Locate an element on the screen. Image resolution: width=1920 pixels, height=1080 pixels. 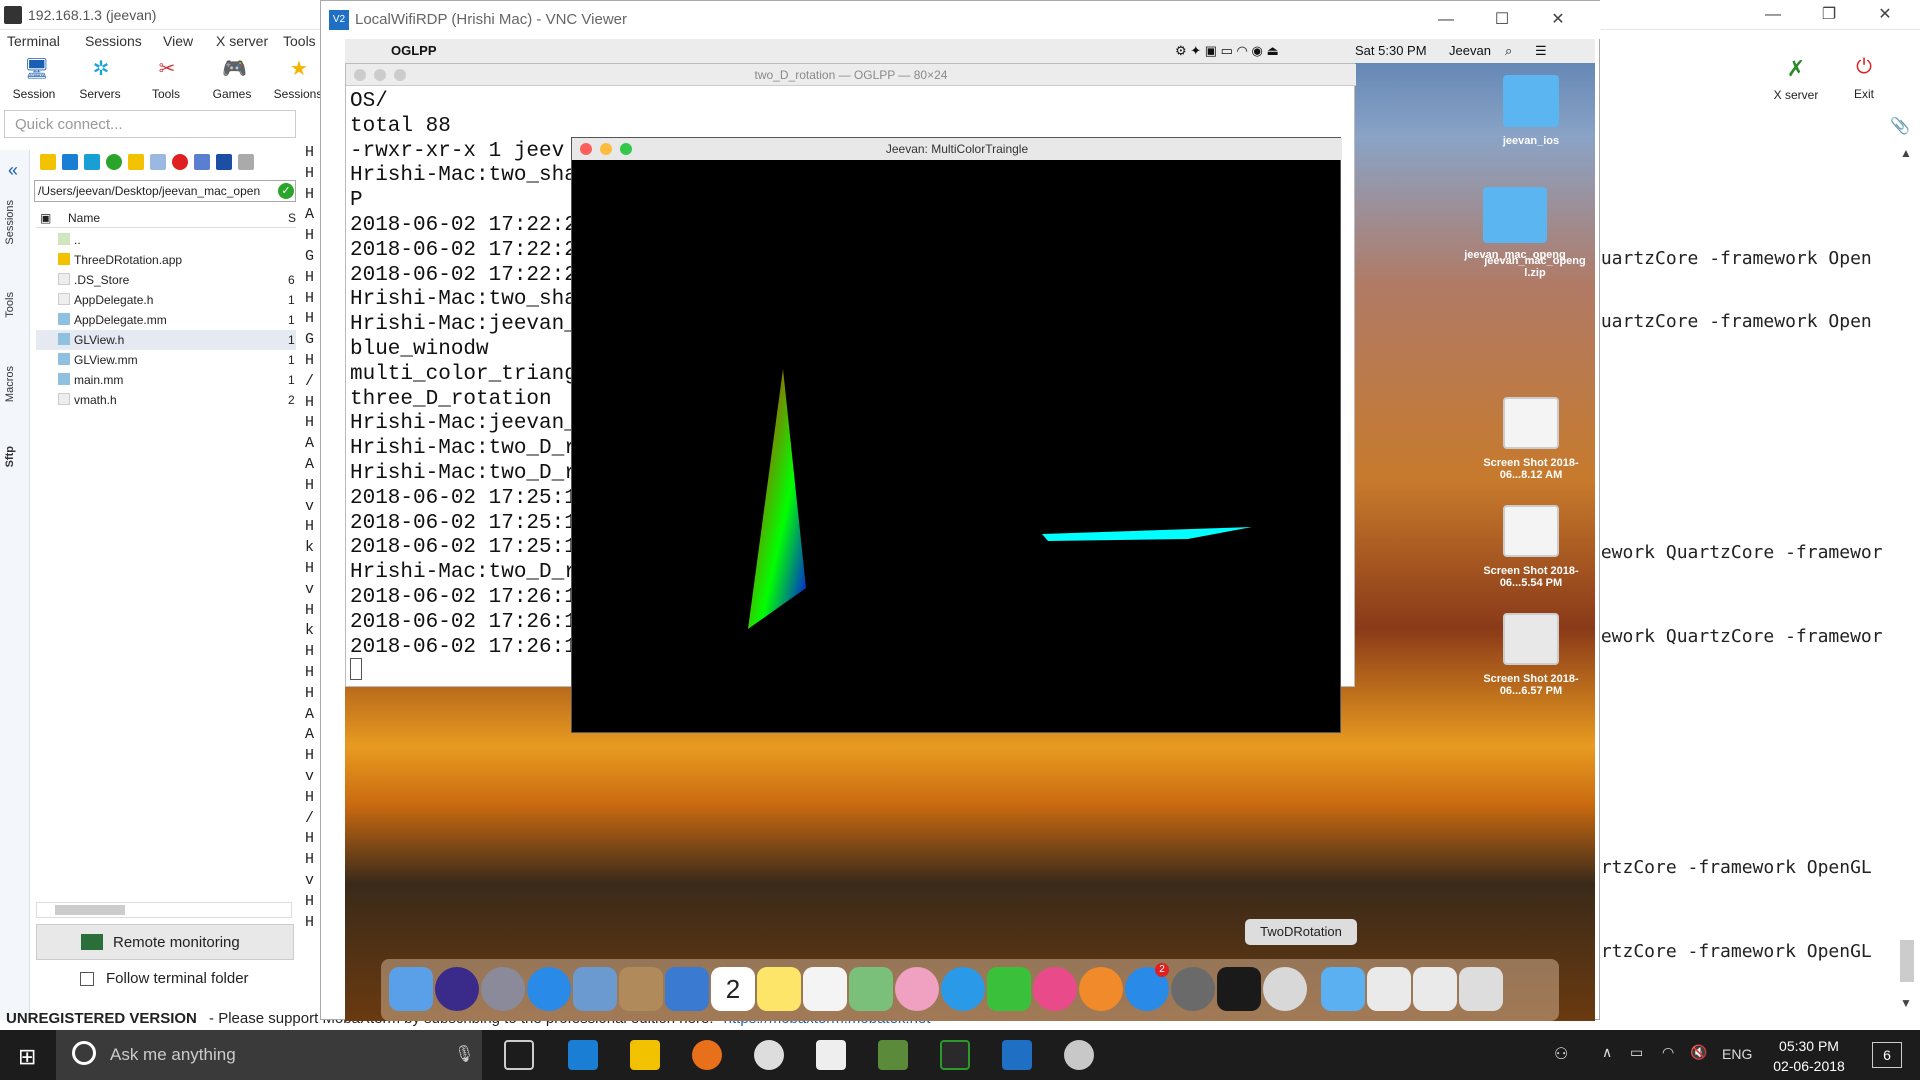
vertical-scrollbar-thumb is located at coordinates (1907, 961).